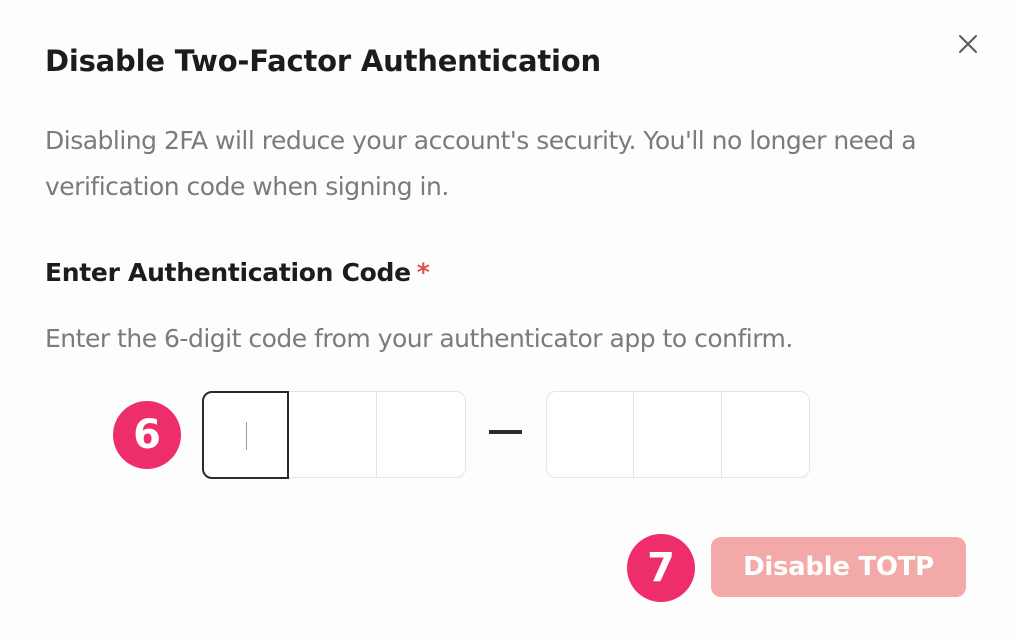 This screenshot has width=1014, height=638. I want to click on close-icon, so click(968, 44).